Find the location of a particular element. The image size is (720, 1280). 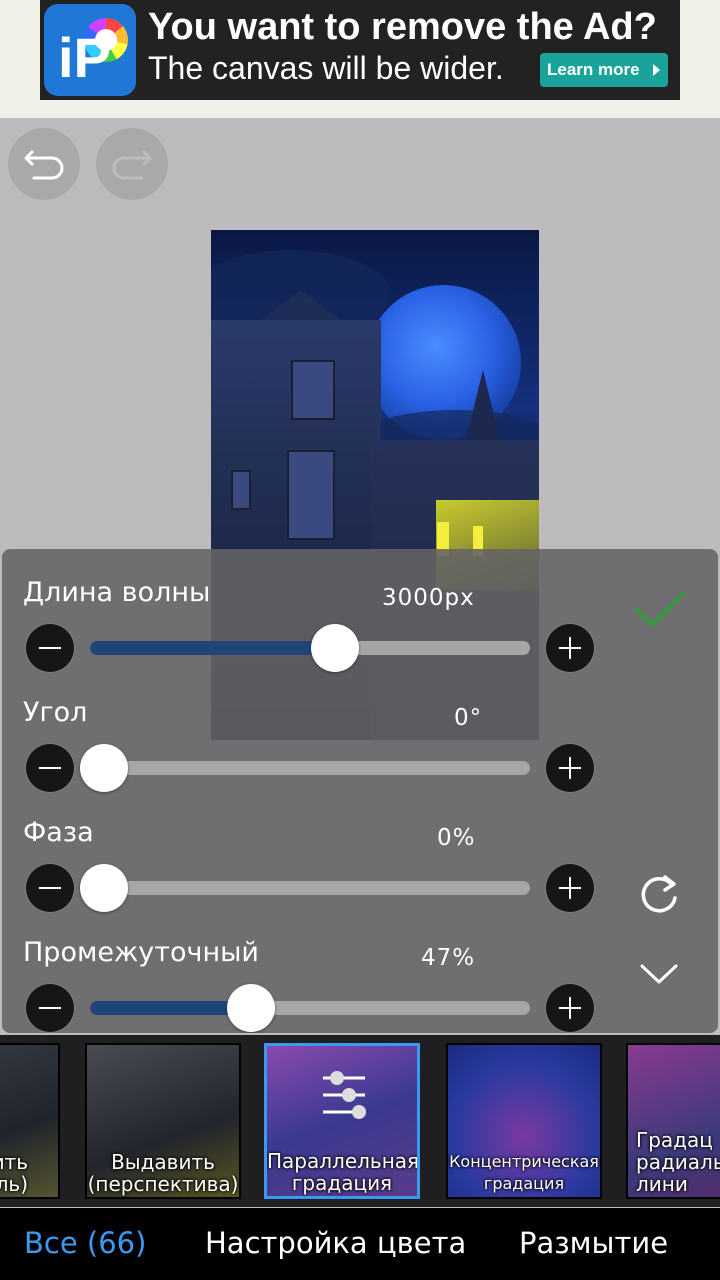

wavelength-value: 3000px is located at coordinates (428, 598).